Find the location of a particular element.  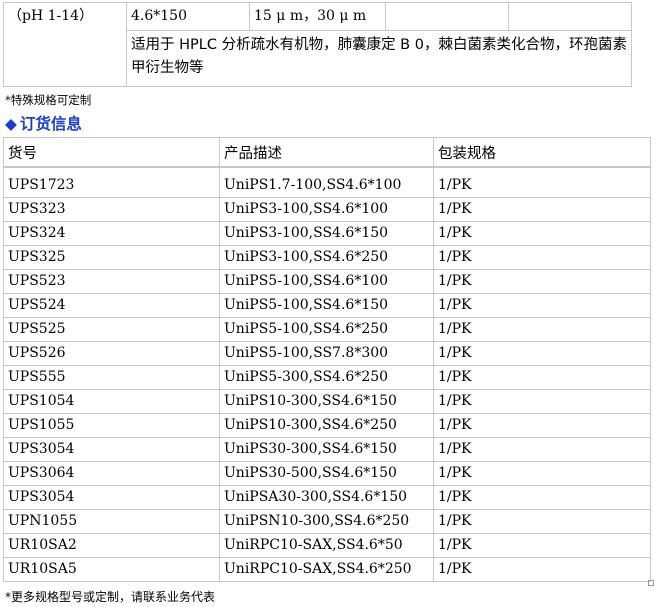

item-number-cell: UPS323 is located at coordinates (111, 209).